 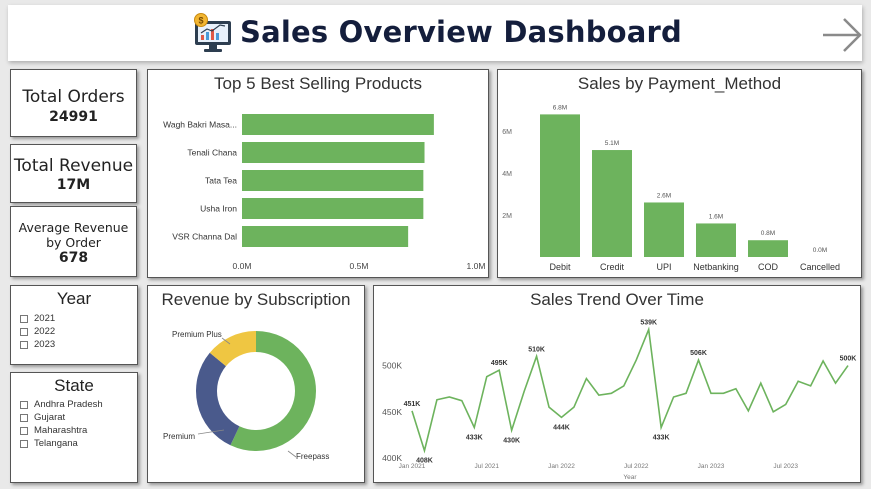 I want to click on year-option-2022: 2022, so click(x=78, y=331).